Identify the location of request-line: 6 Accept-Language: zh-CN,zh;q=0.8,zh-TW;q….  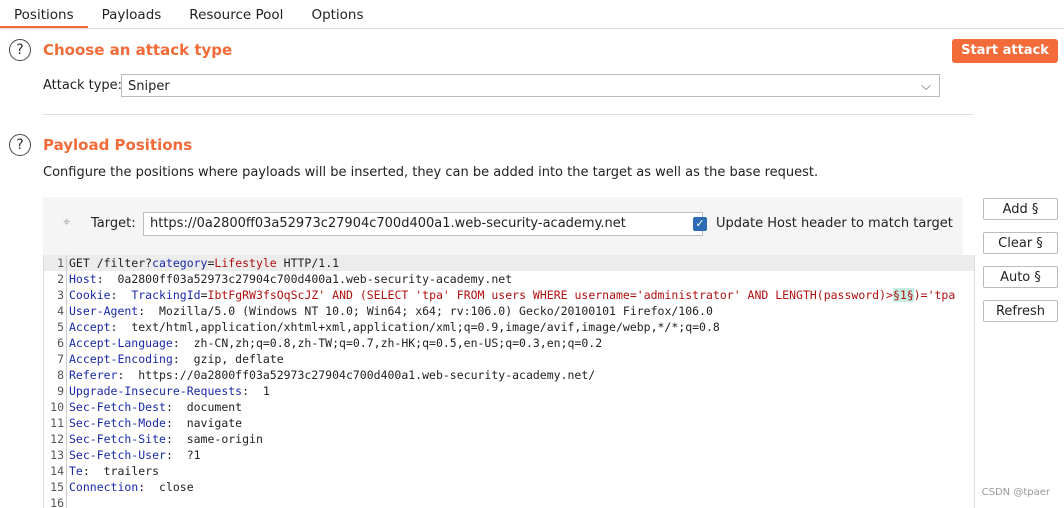
(509, 343).